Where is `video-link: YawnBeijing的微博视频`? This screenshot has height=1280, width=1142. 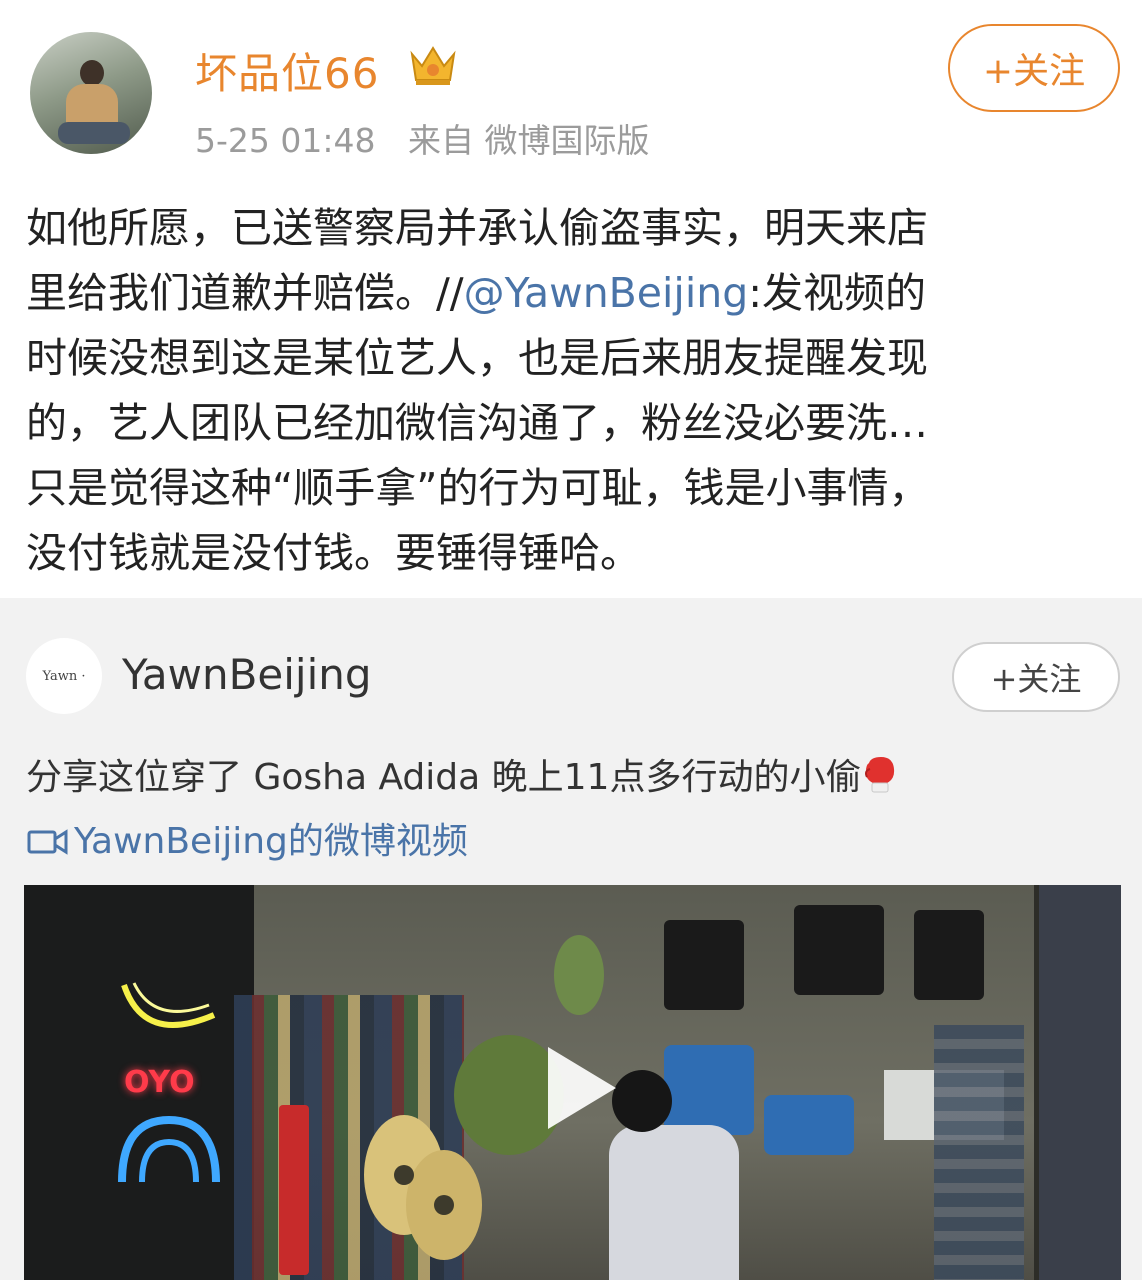 video-link: YawnBeijing的微博视频 is located at coordinates (247, 842).